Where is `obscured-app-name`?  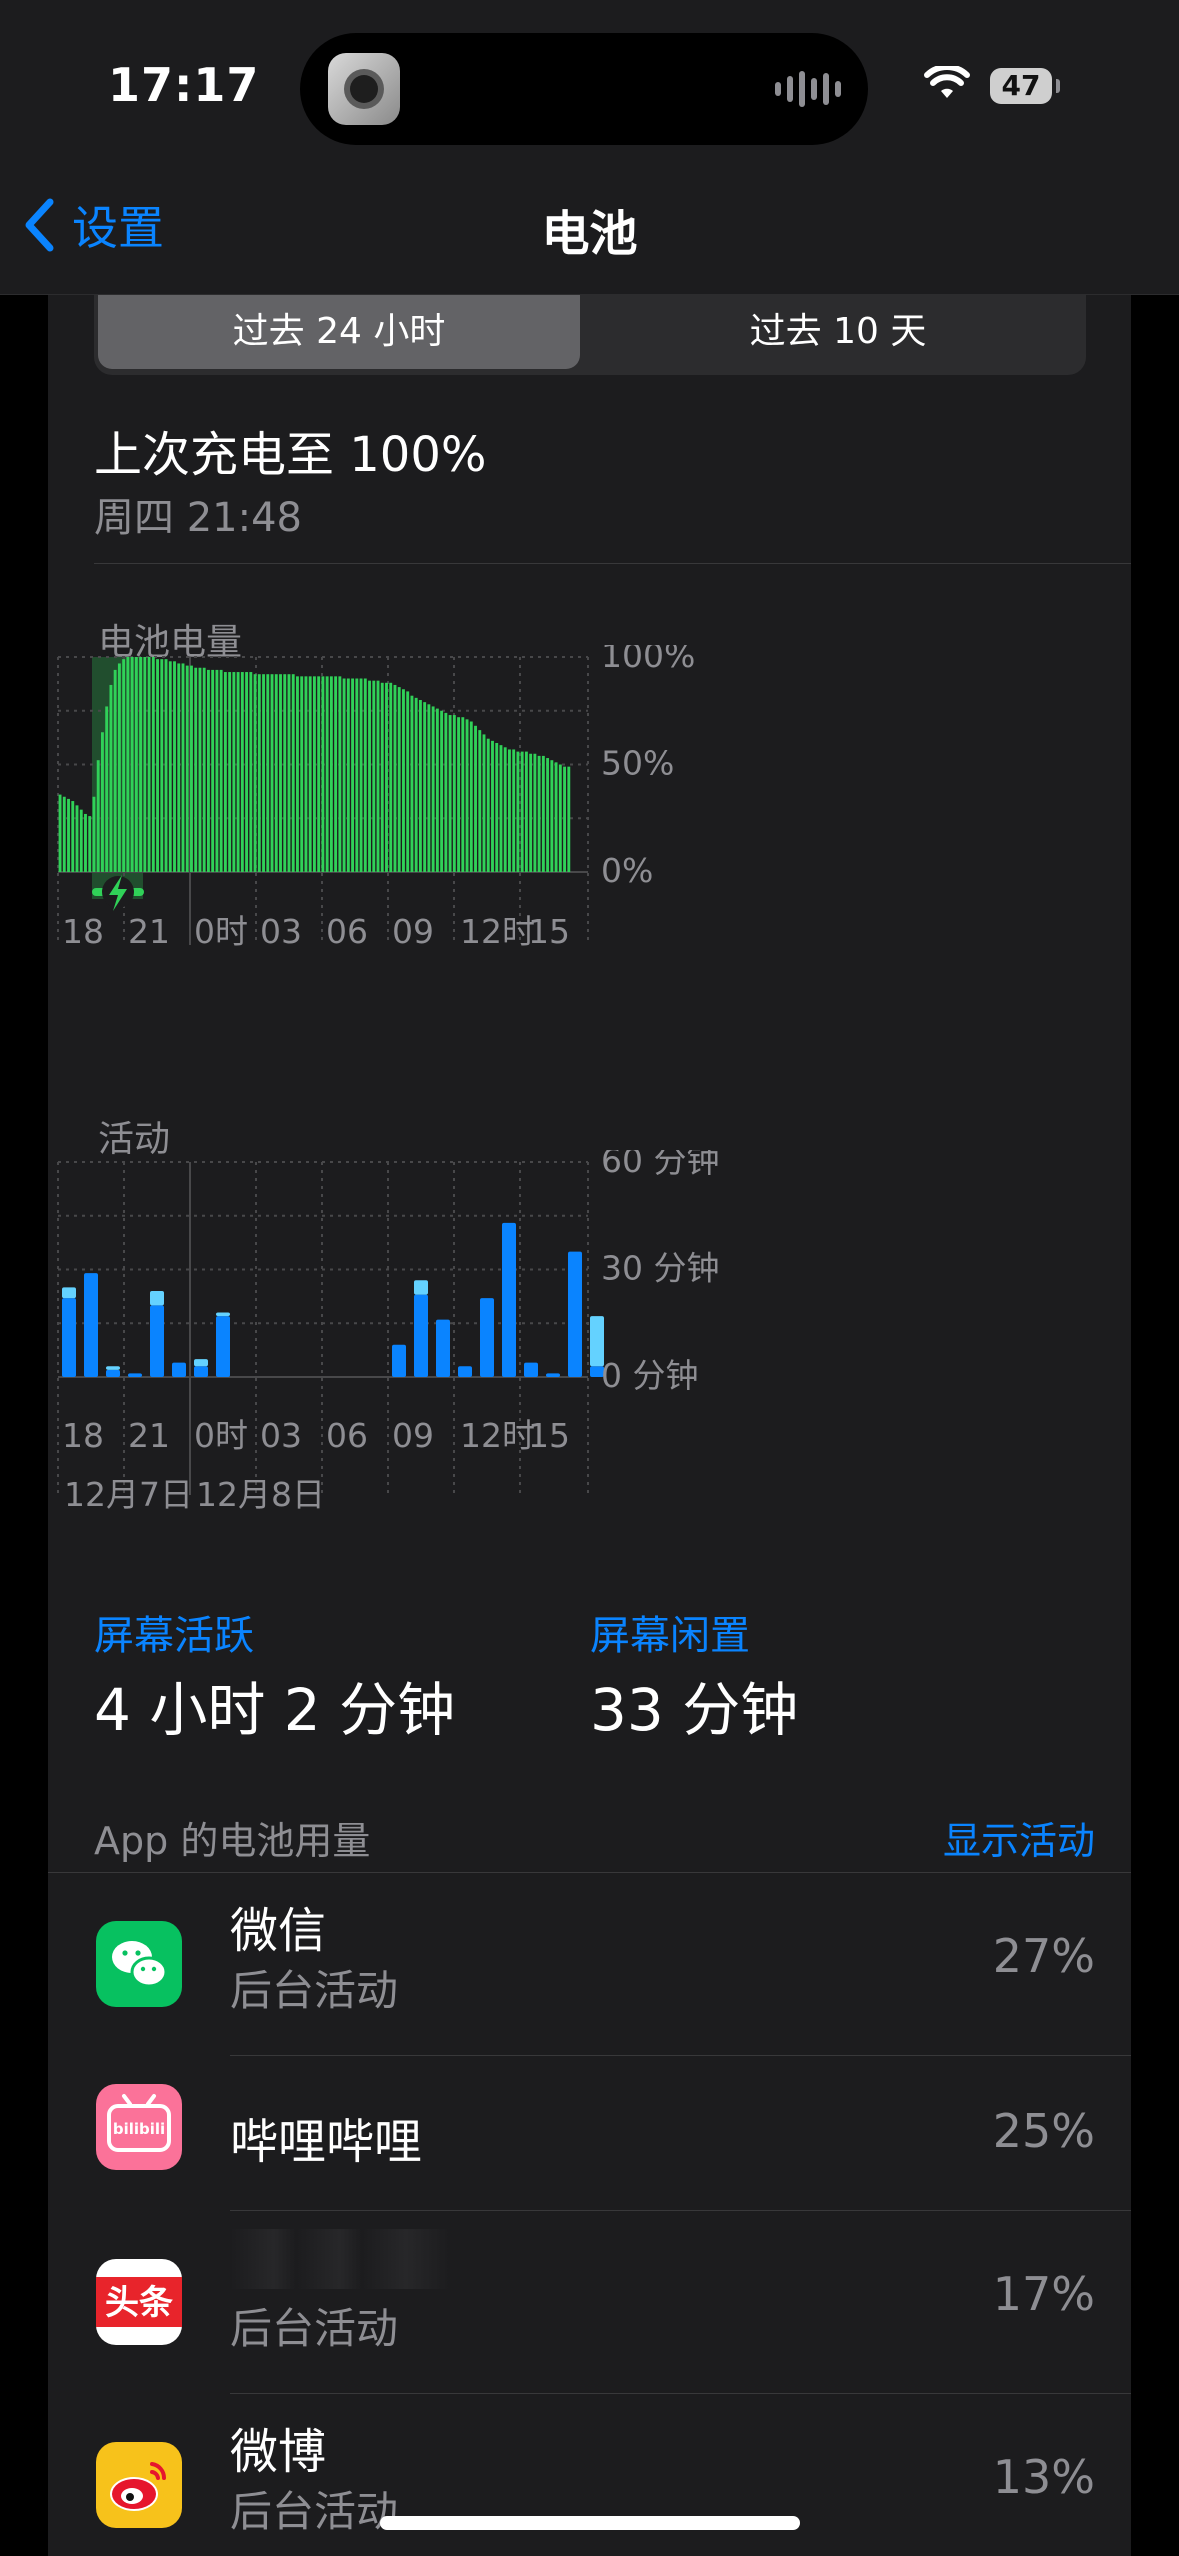
obscured-app-name is located at coordinates (340, 2259).